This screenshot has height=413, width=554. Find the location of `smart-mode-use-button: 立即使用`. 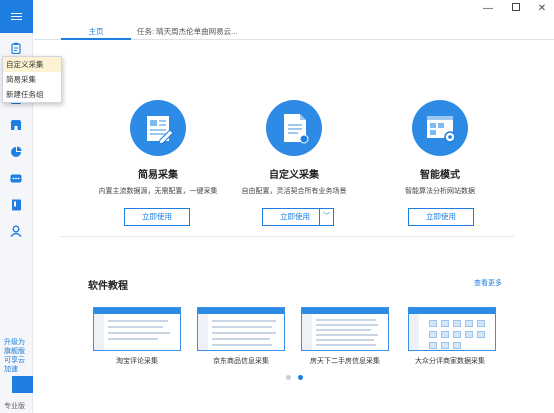

smart-mode-use-button: 立即使用 is located at coordinates (441, 217).